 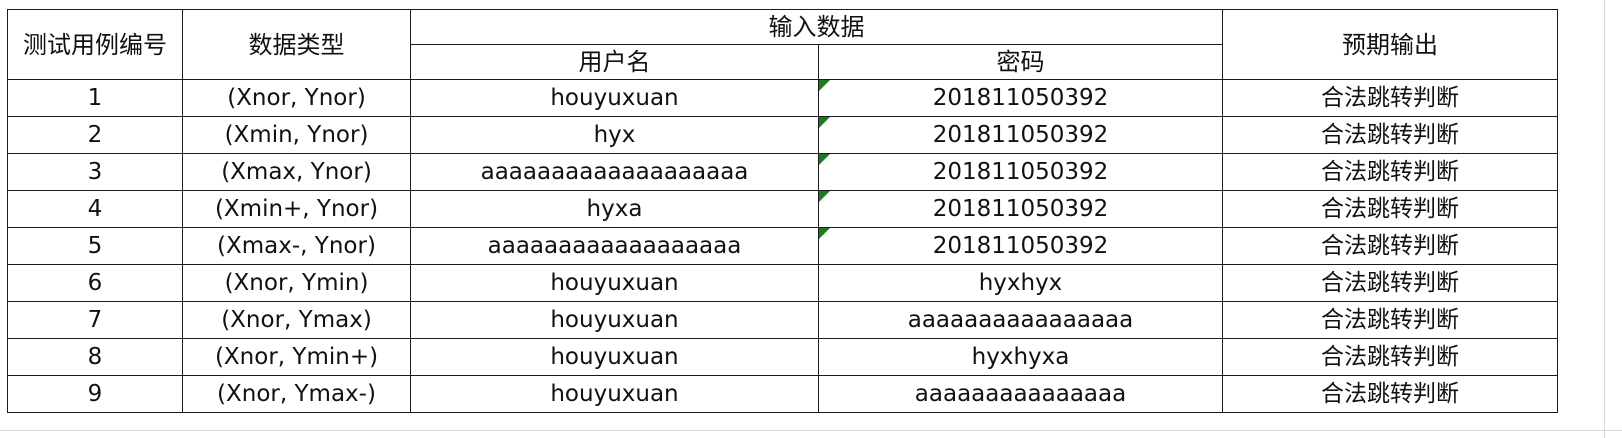 I want to click on cell-password: aaaaaaaaaaaaaaa, so click(x=1020, y=394).